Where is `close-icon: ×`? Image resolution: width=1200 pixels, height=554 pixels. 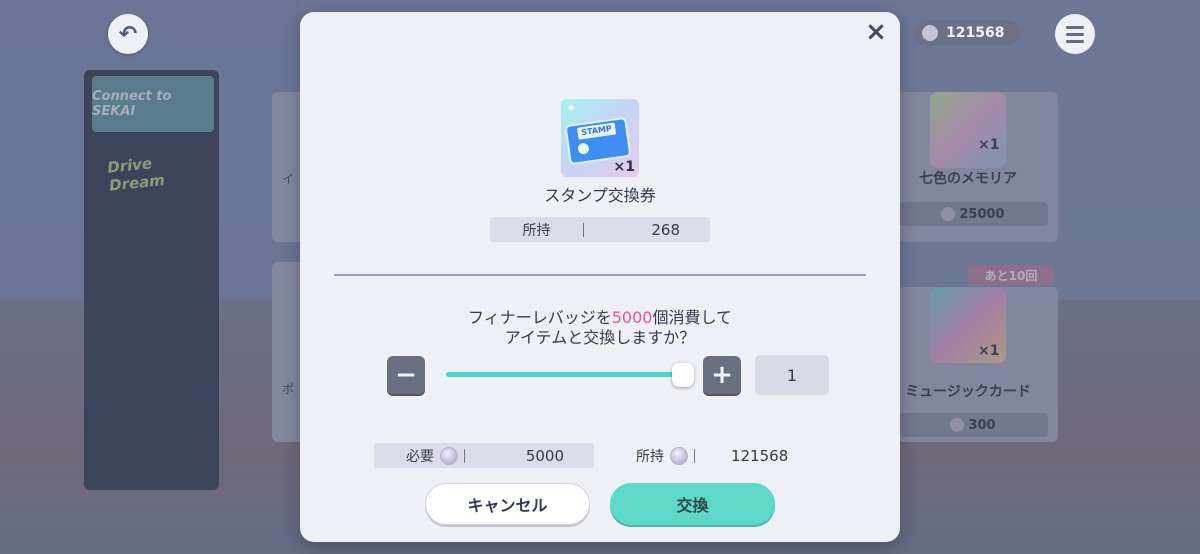 close-icon: × is located at coordinates (876, 32).